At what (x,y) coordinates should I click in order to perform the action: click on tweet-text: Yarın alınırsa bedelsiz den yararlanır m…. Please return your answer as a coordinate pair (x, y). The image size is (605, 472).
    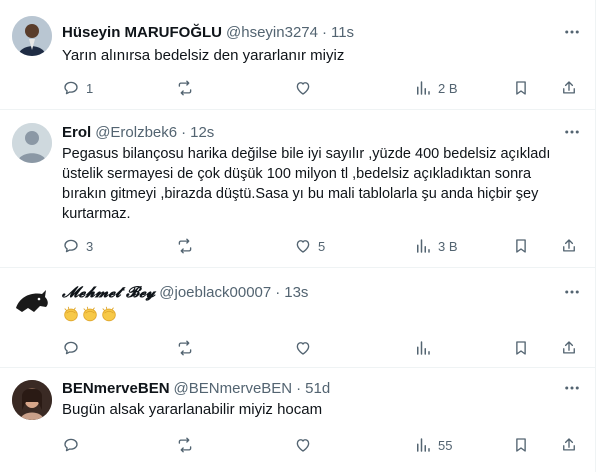
    Looking at the image, I should click on (203, 55).